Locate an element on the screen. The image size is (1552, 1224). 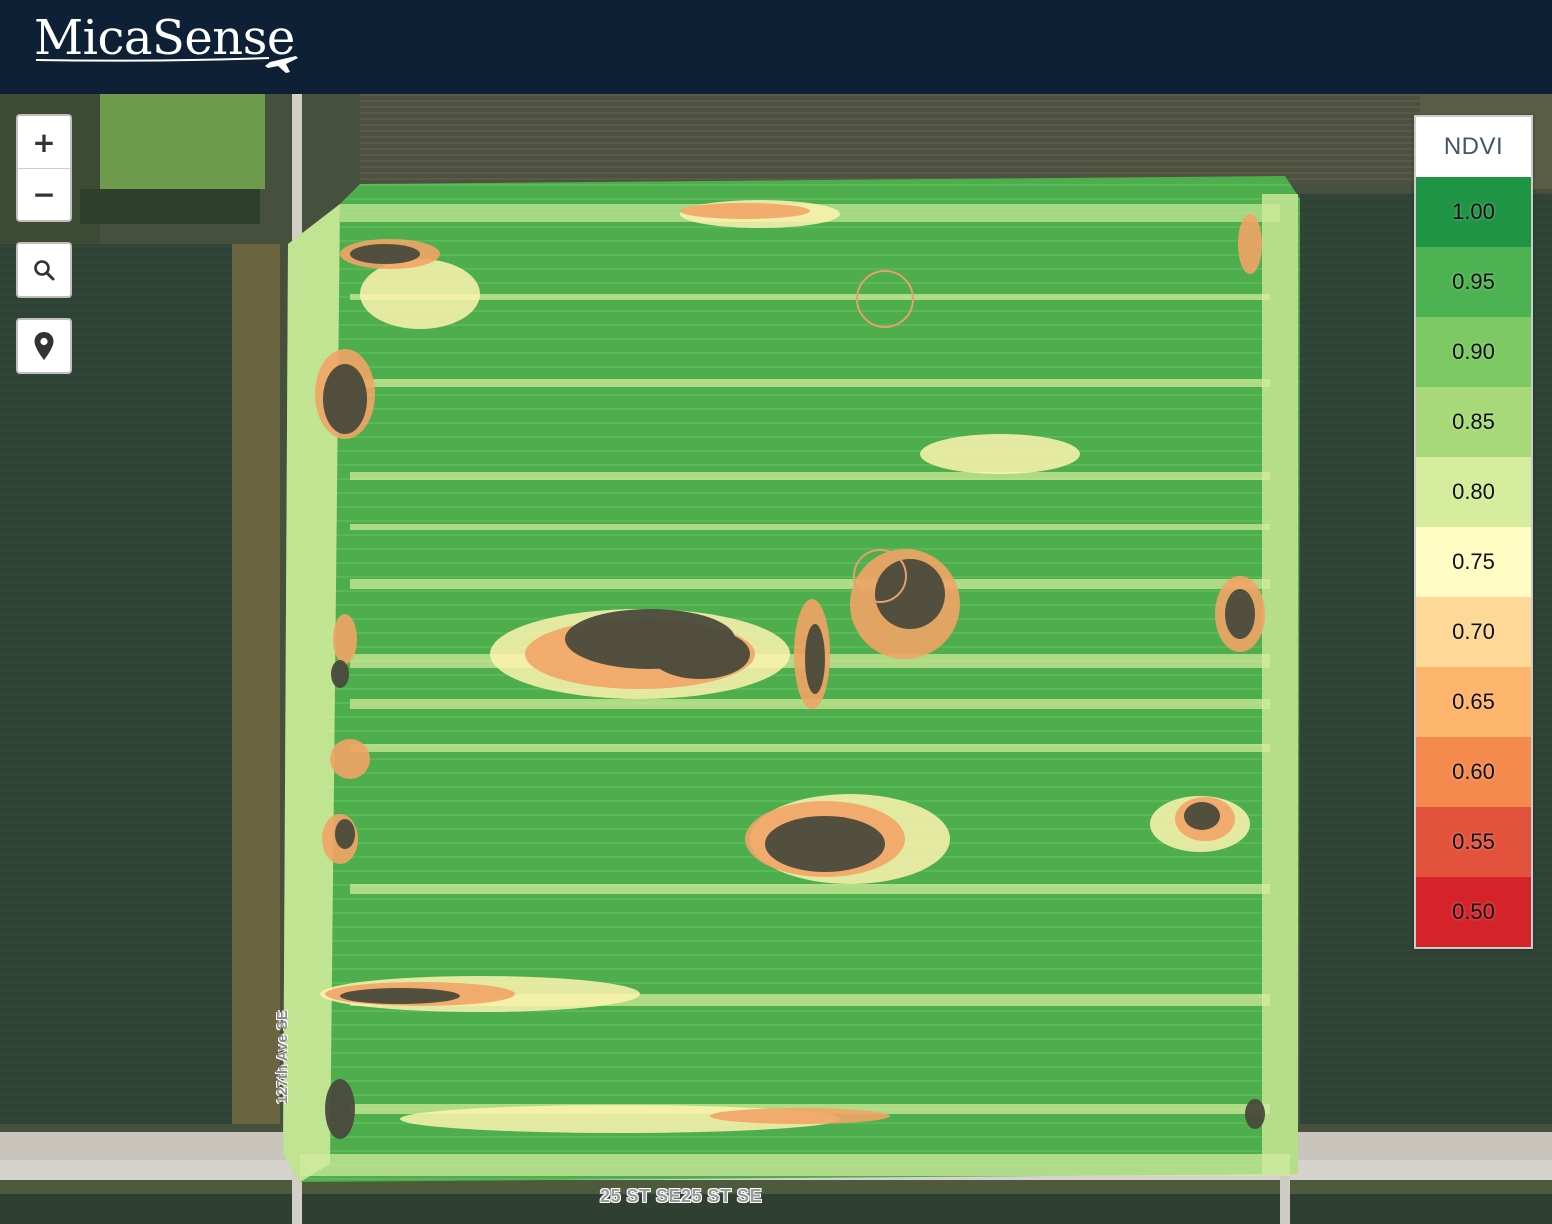
legend-swatch: 0.95 is located at coordinates (1473, 282).